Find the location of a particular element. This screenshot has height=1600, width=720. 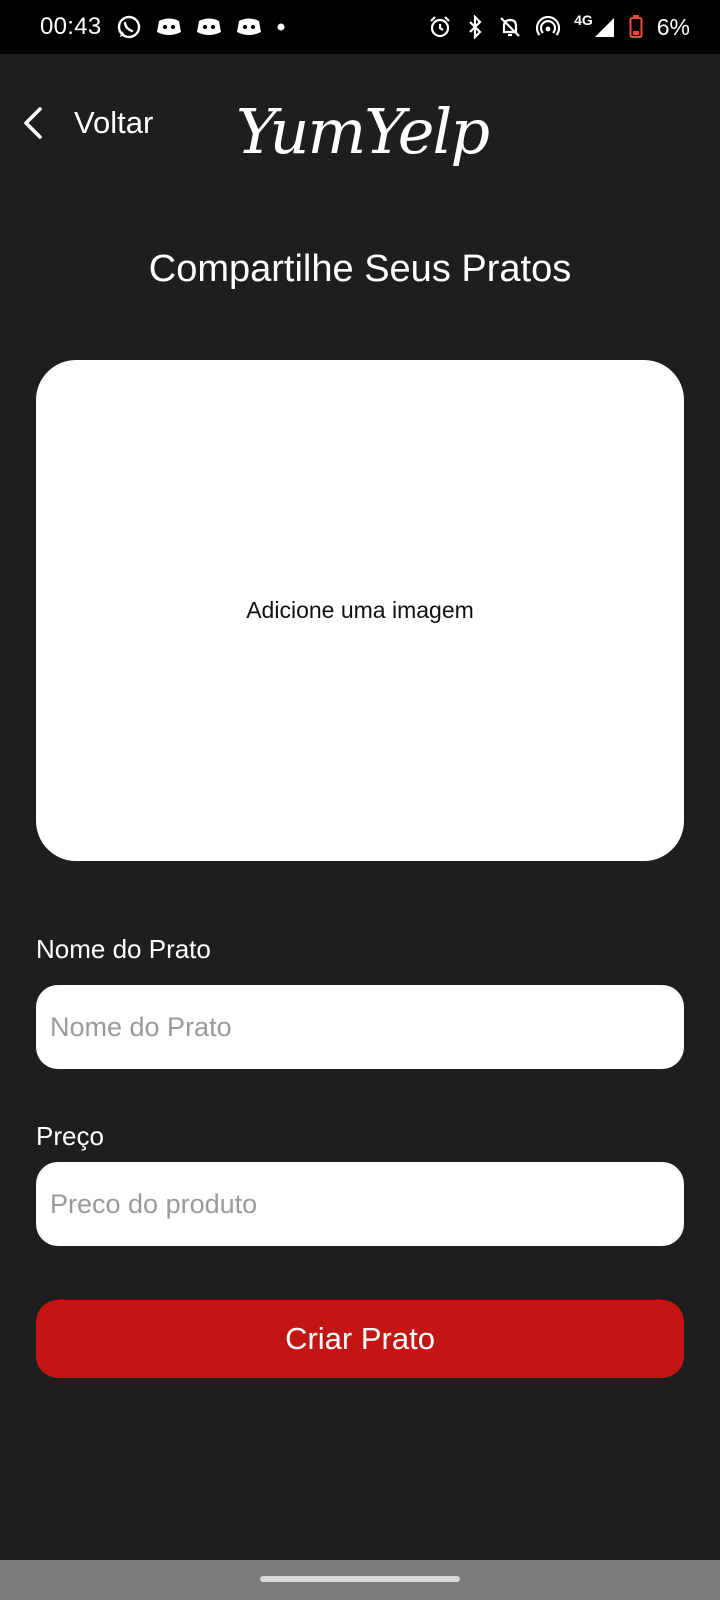

battery-icon is located at coordinates (636, 27).